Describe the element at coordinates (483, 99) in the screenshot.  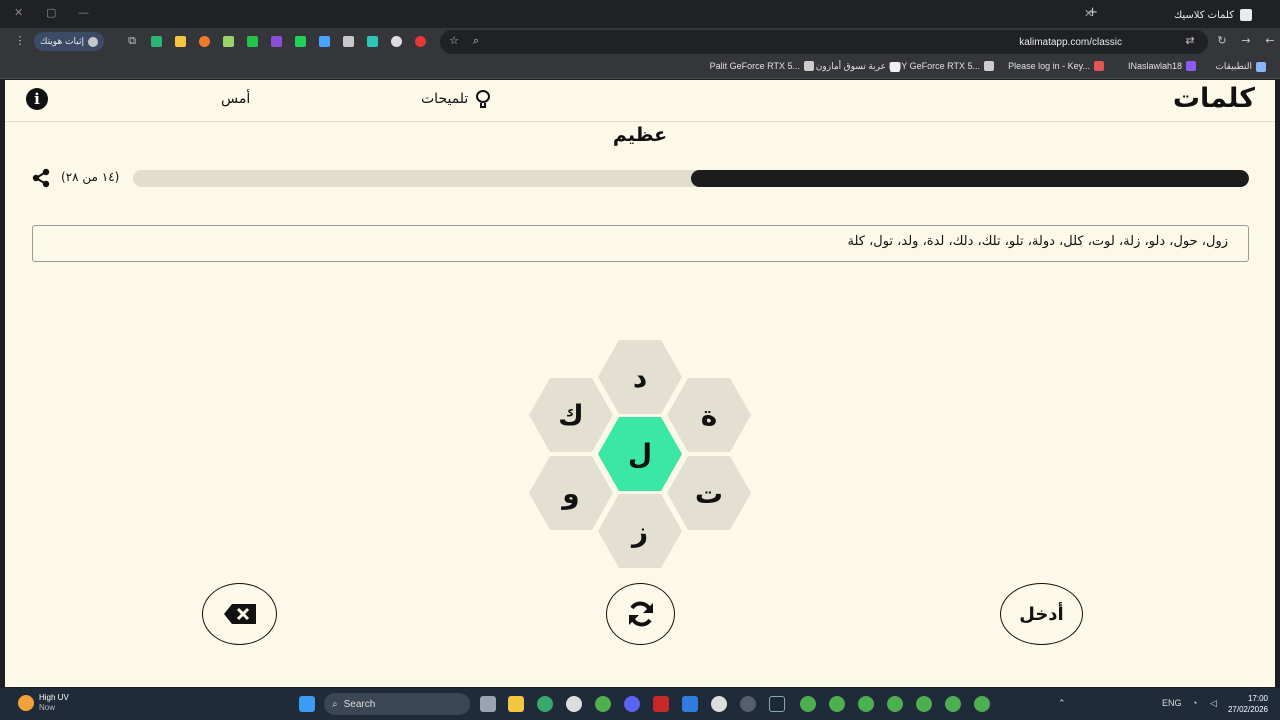
I see `lightbulb-icon` at that location.